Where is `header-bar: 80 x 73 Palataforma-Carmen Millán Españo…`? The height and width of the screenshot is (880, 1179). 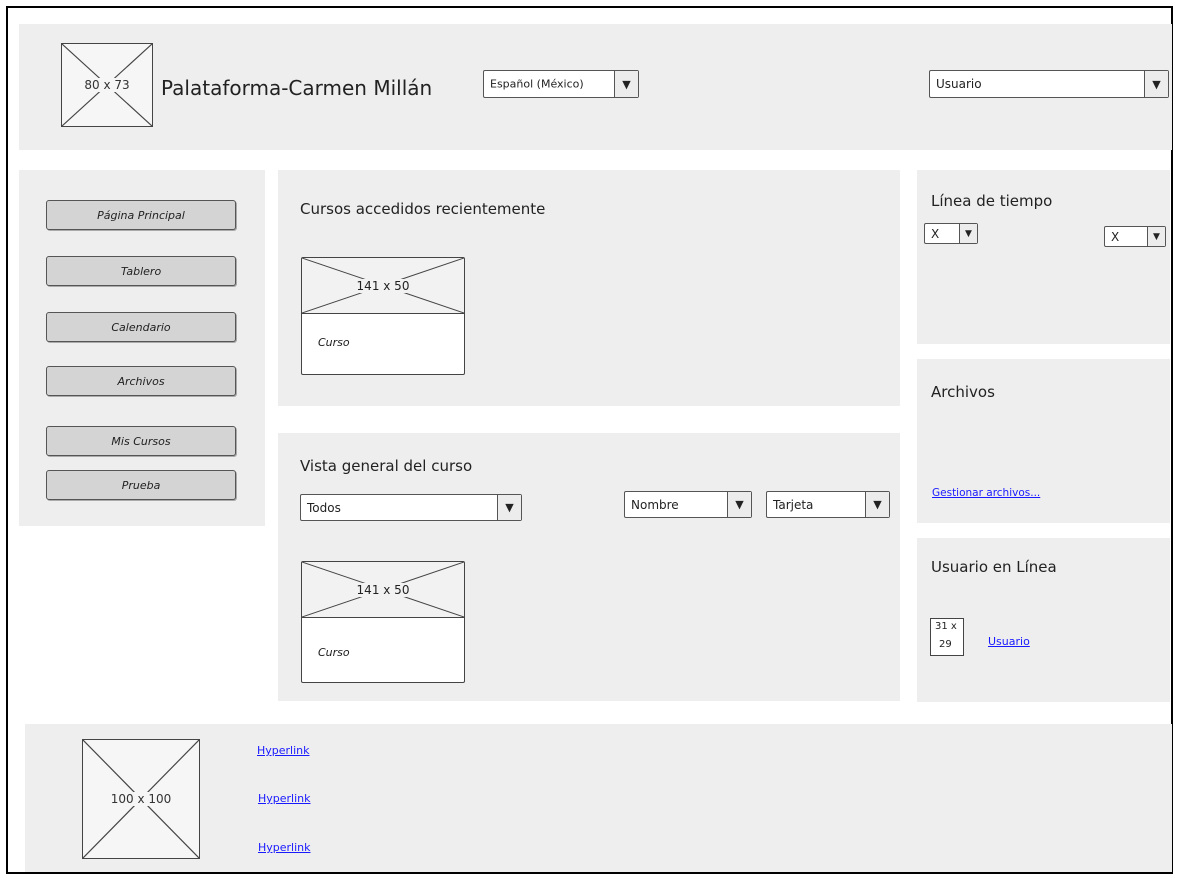 header-bar: 80 x 73 Palataforma-Carmen Millán Españo… is located at coordinates (595, 87).